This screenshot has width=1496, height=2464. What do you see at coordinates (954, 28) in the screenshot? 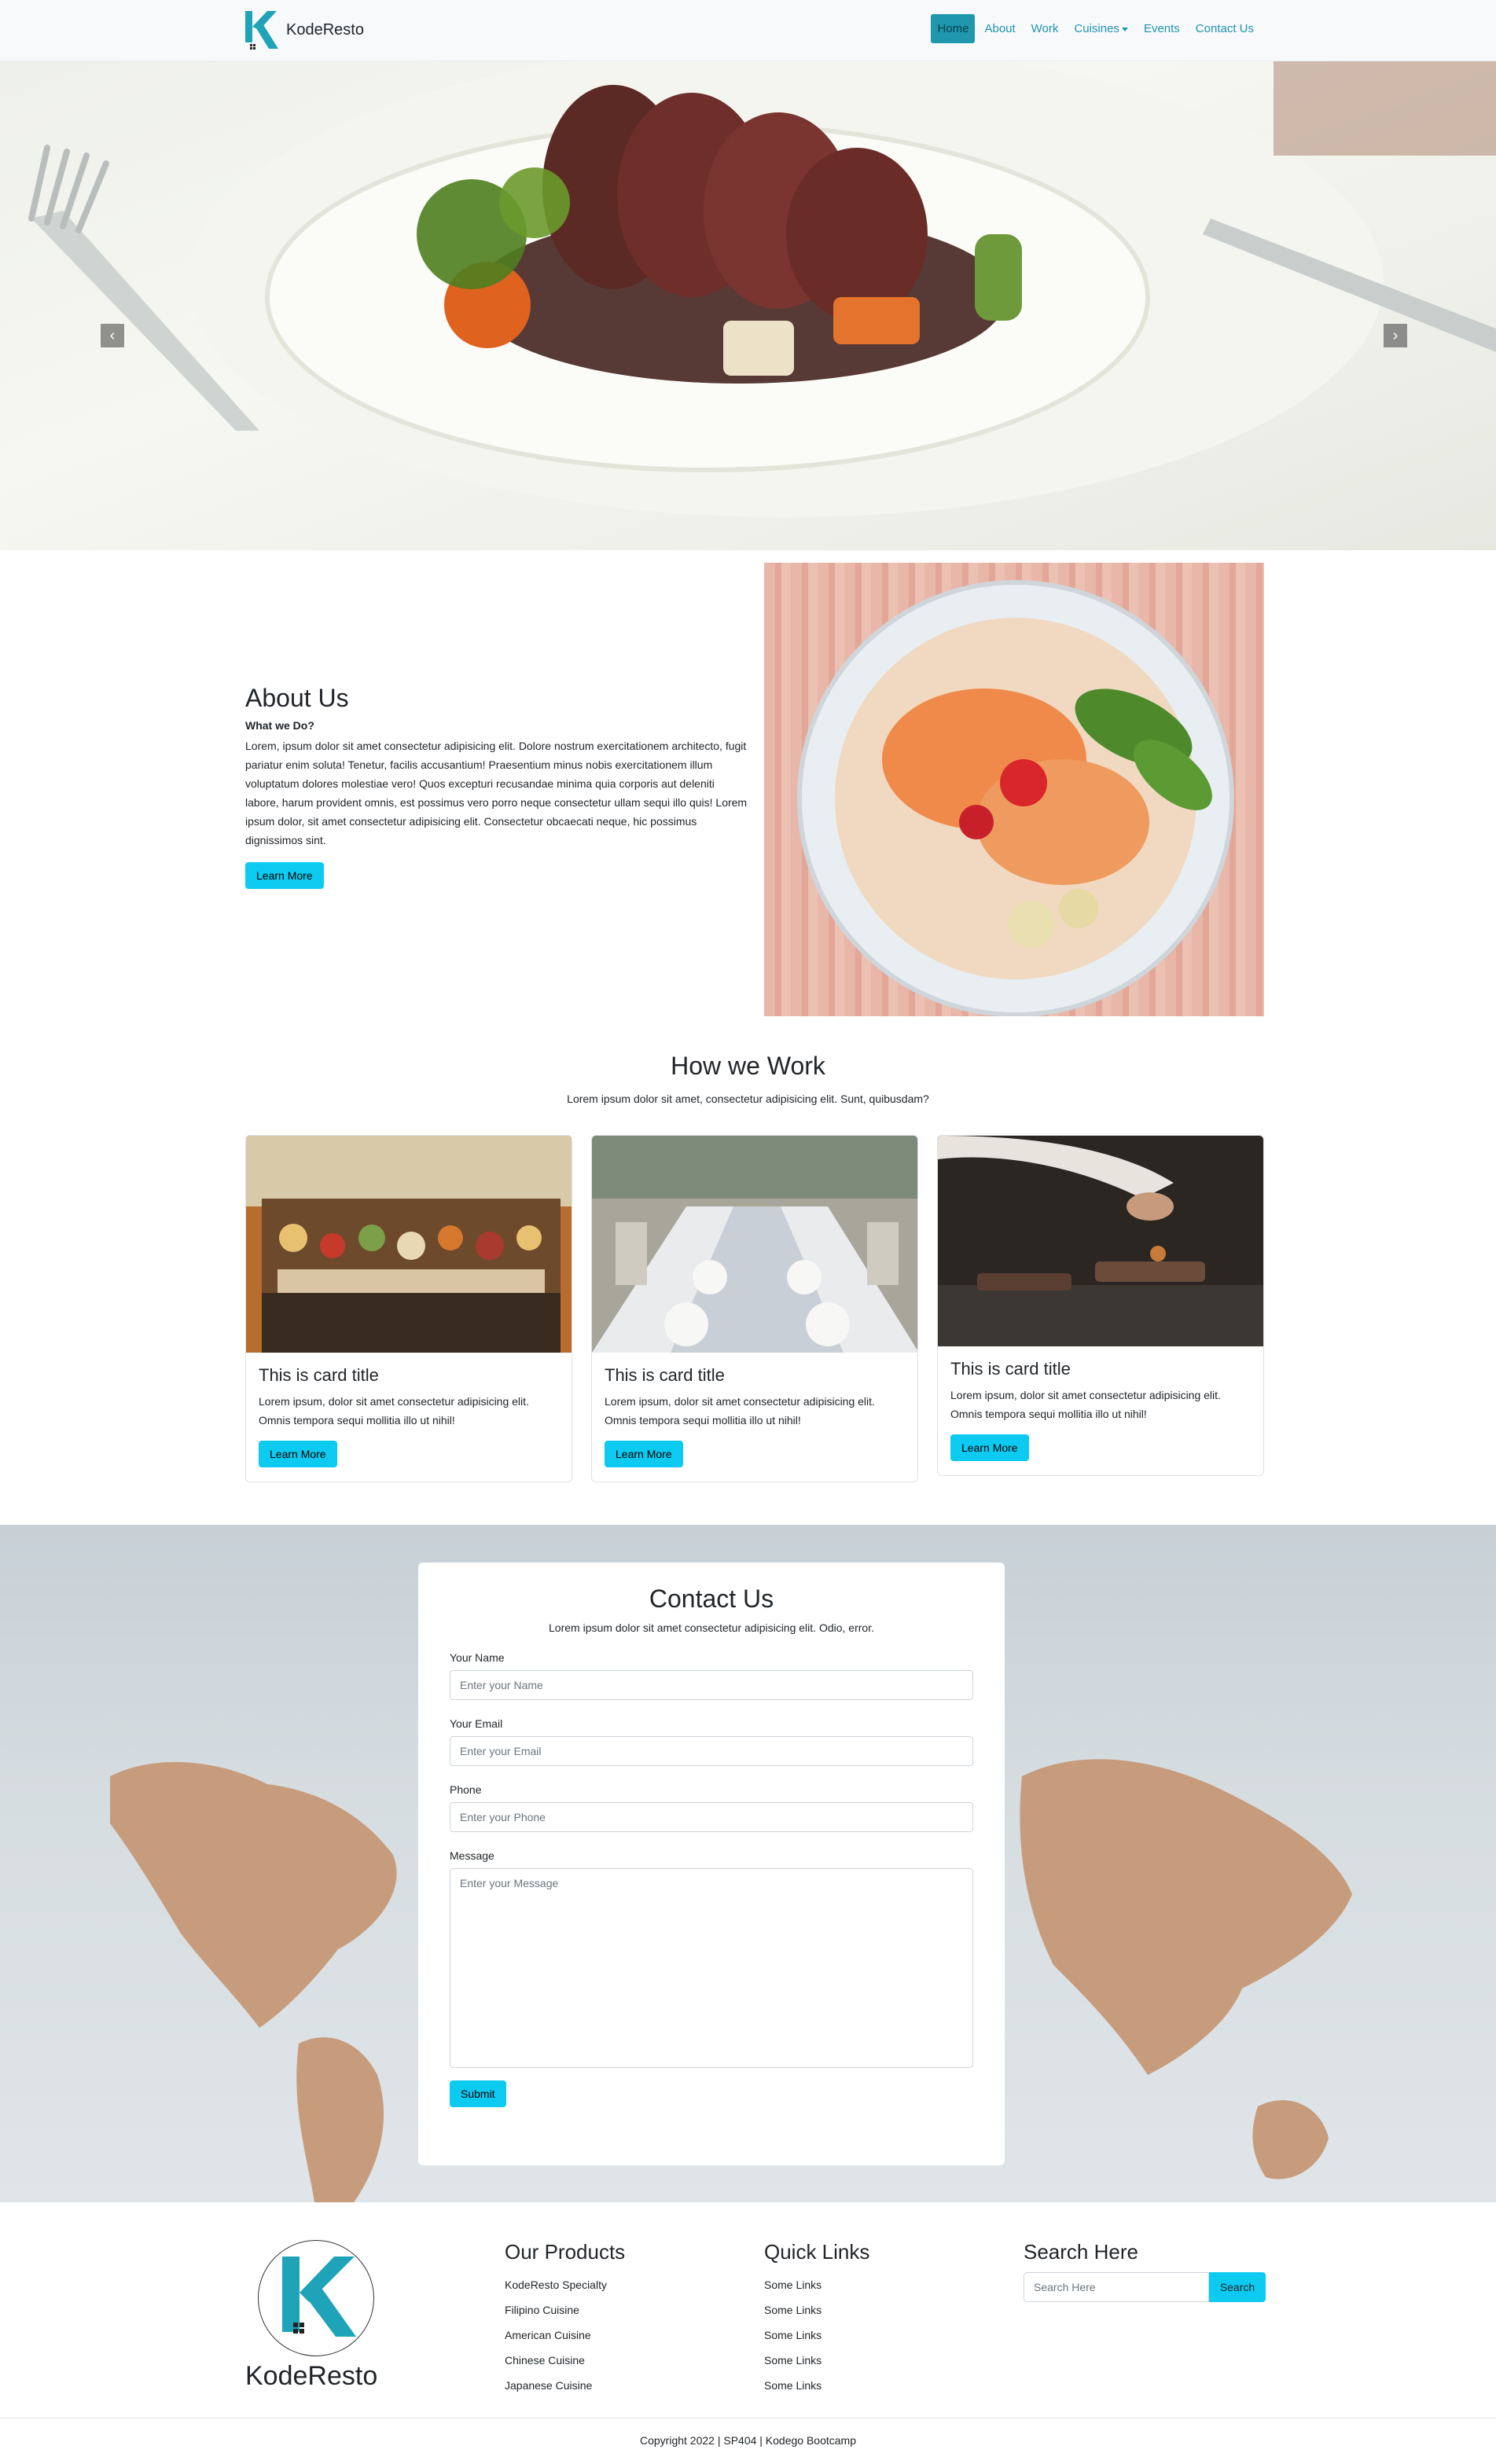
I see `nav-home: Home` at bounding box center [954, 28].